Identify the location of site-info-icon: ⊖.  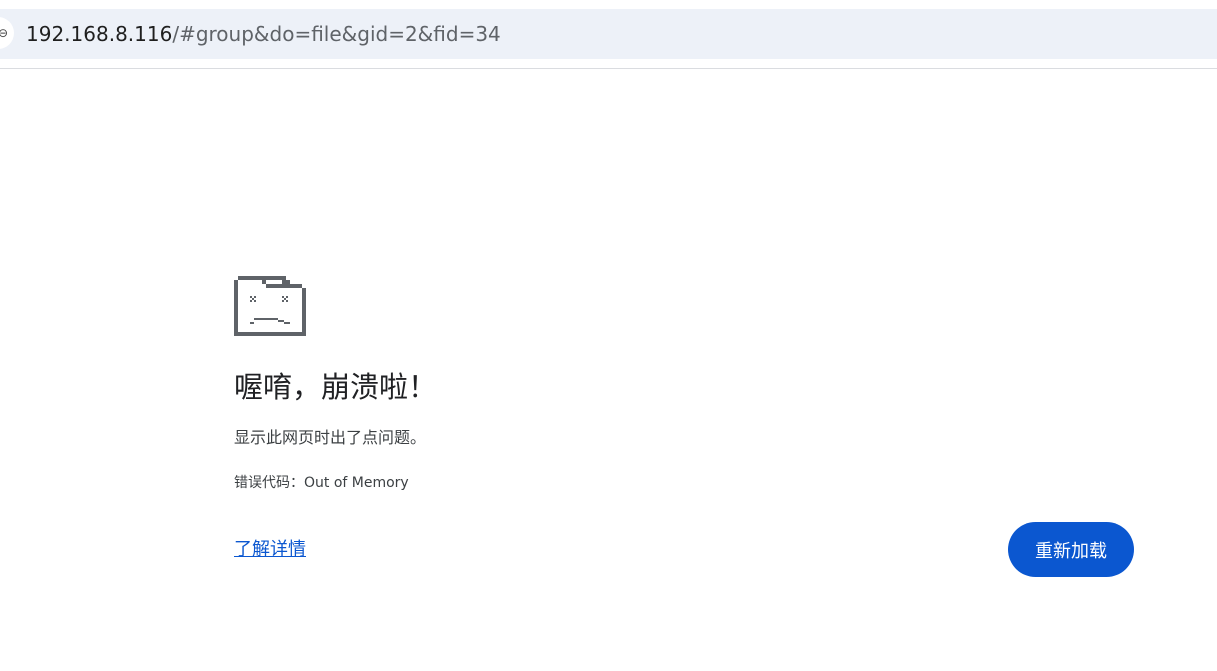
(7, 33).